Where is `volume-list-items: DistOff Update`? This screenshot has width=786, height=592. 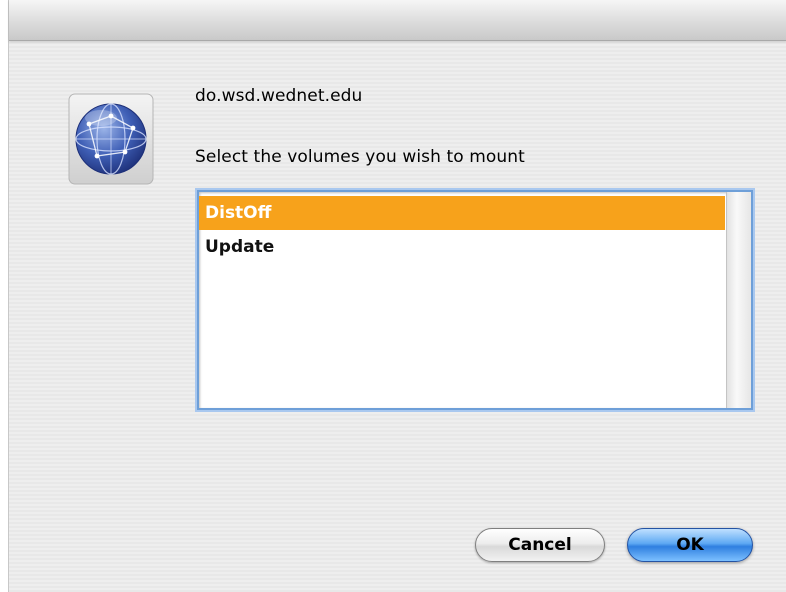
volume-list-items: DistOff Update is located at coordinates (462, 230).